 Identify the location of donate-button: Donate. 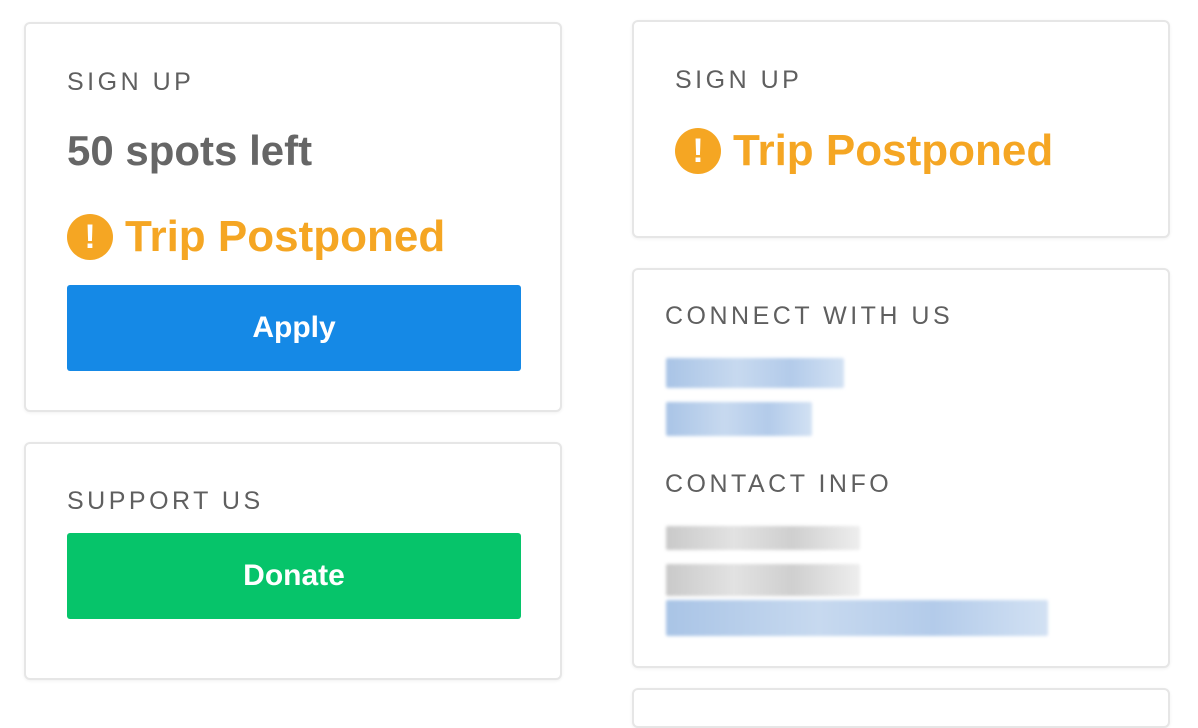
(294, 576).